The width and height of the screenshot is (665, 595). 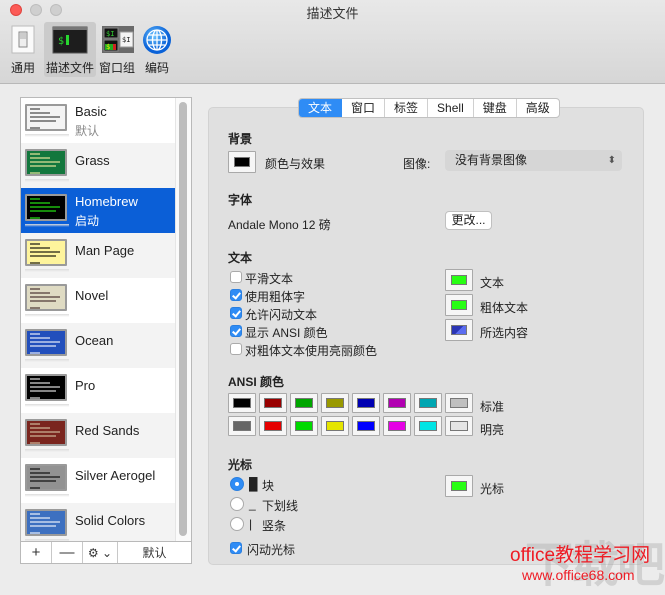 I want to click on cursor-glyph-icon: █, so click(x=253, y=484).